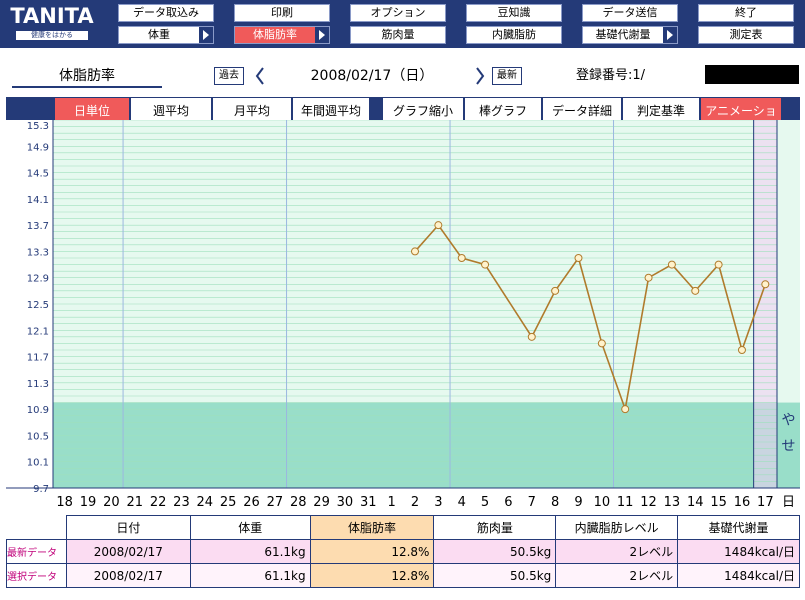 Image resolution: width=805 pixels, height=600 pixels. I want to click on measurement-table-button: 測定表, so click(746, 35).